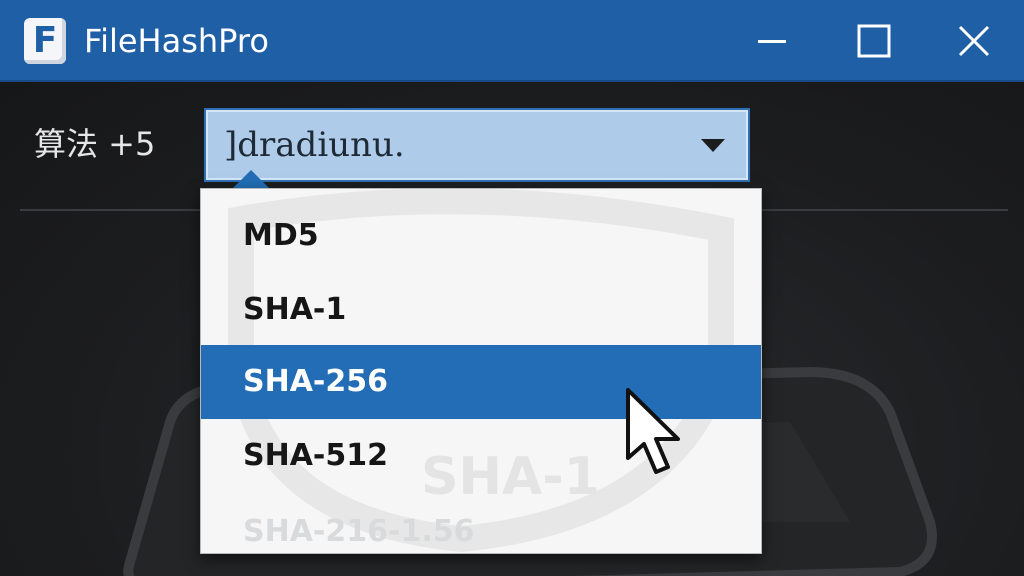 Image resolution: width=1024 pixels, height=576 pixels. I want to click on close-icon, so click(974, 41).